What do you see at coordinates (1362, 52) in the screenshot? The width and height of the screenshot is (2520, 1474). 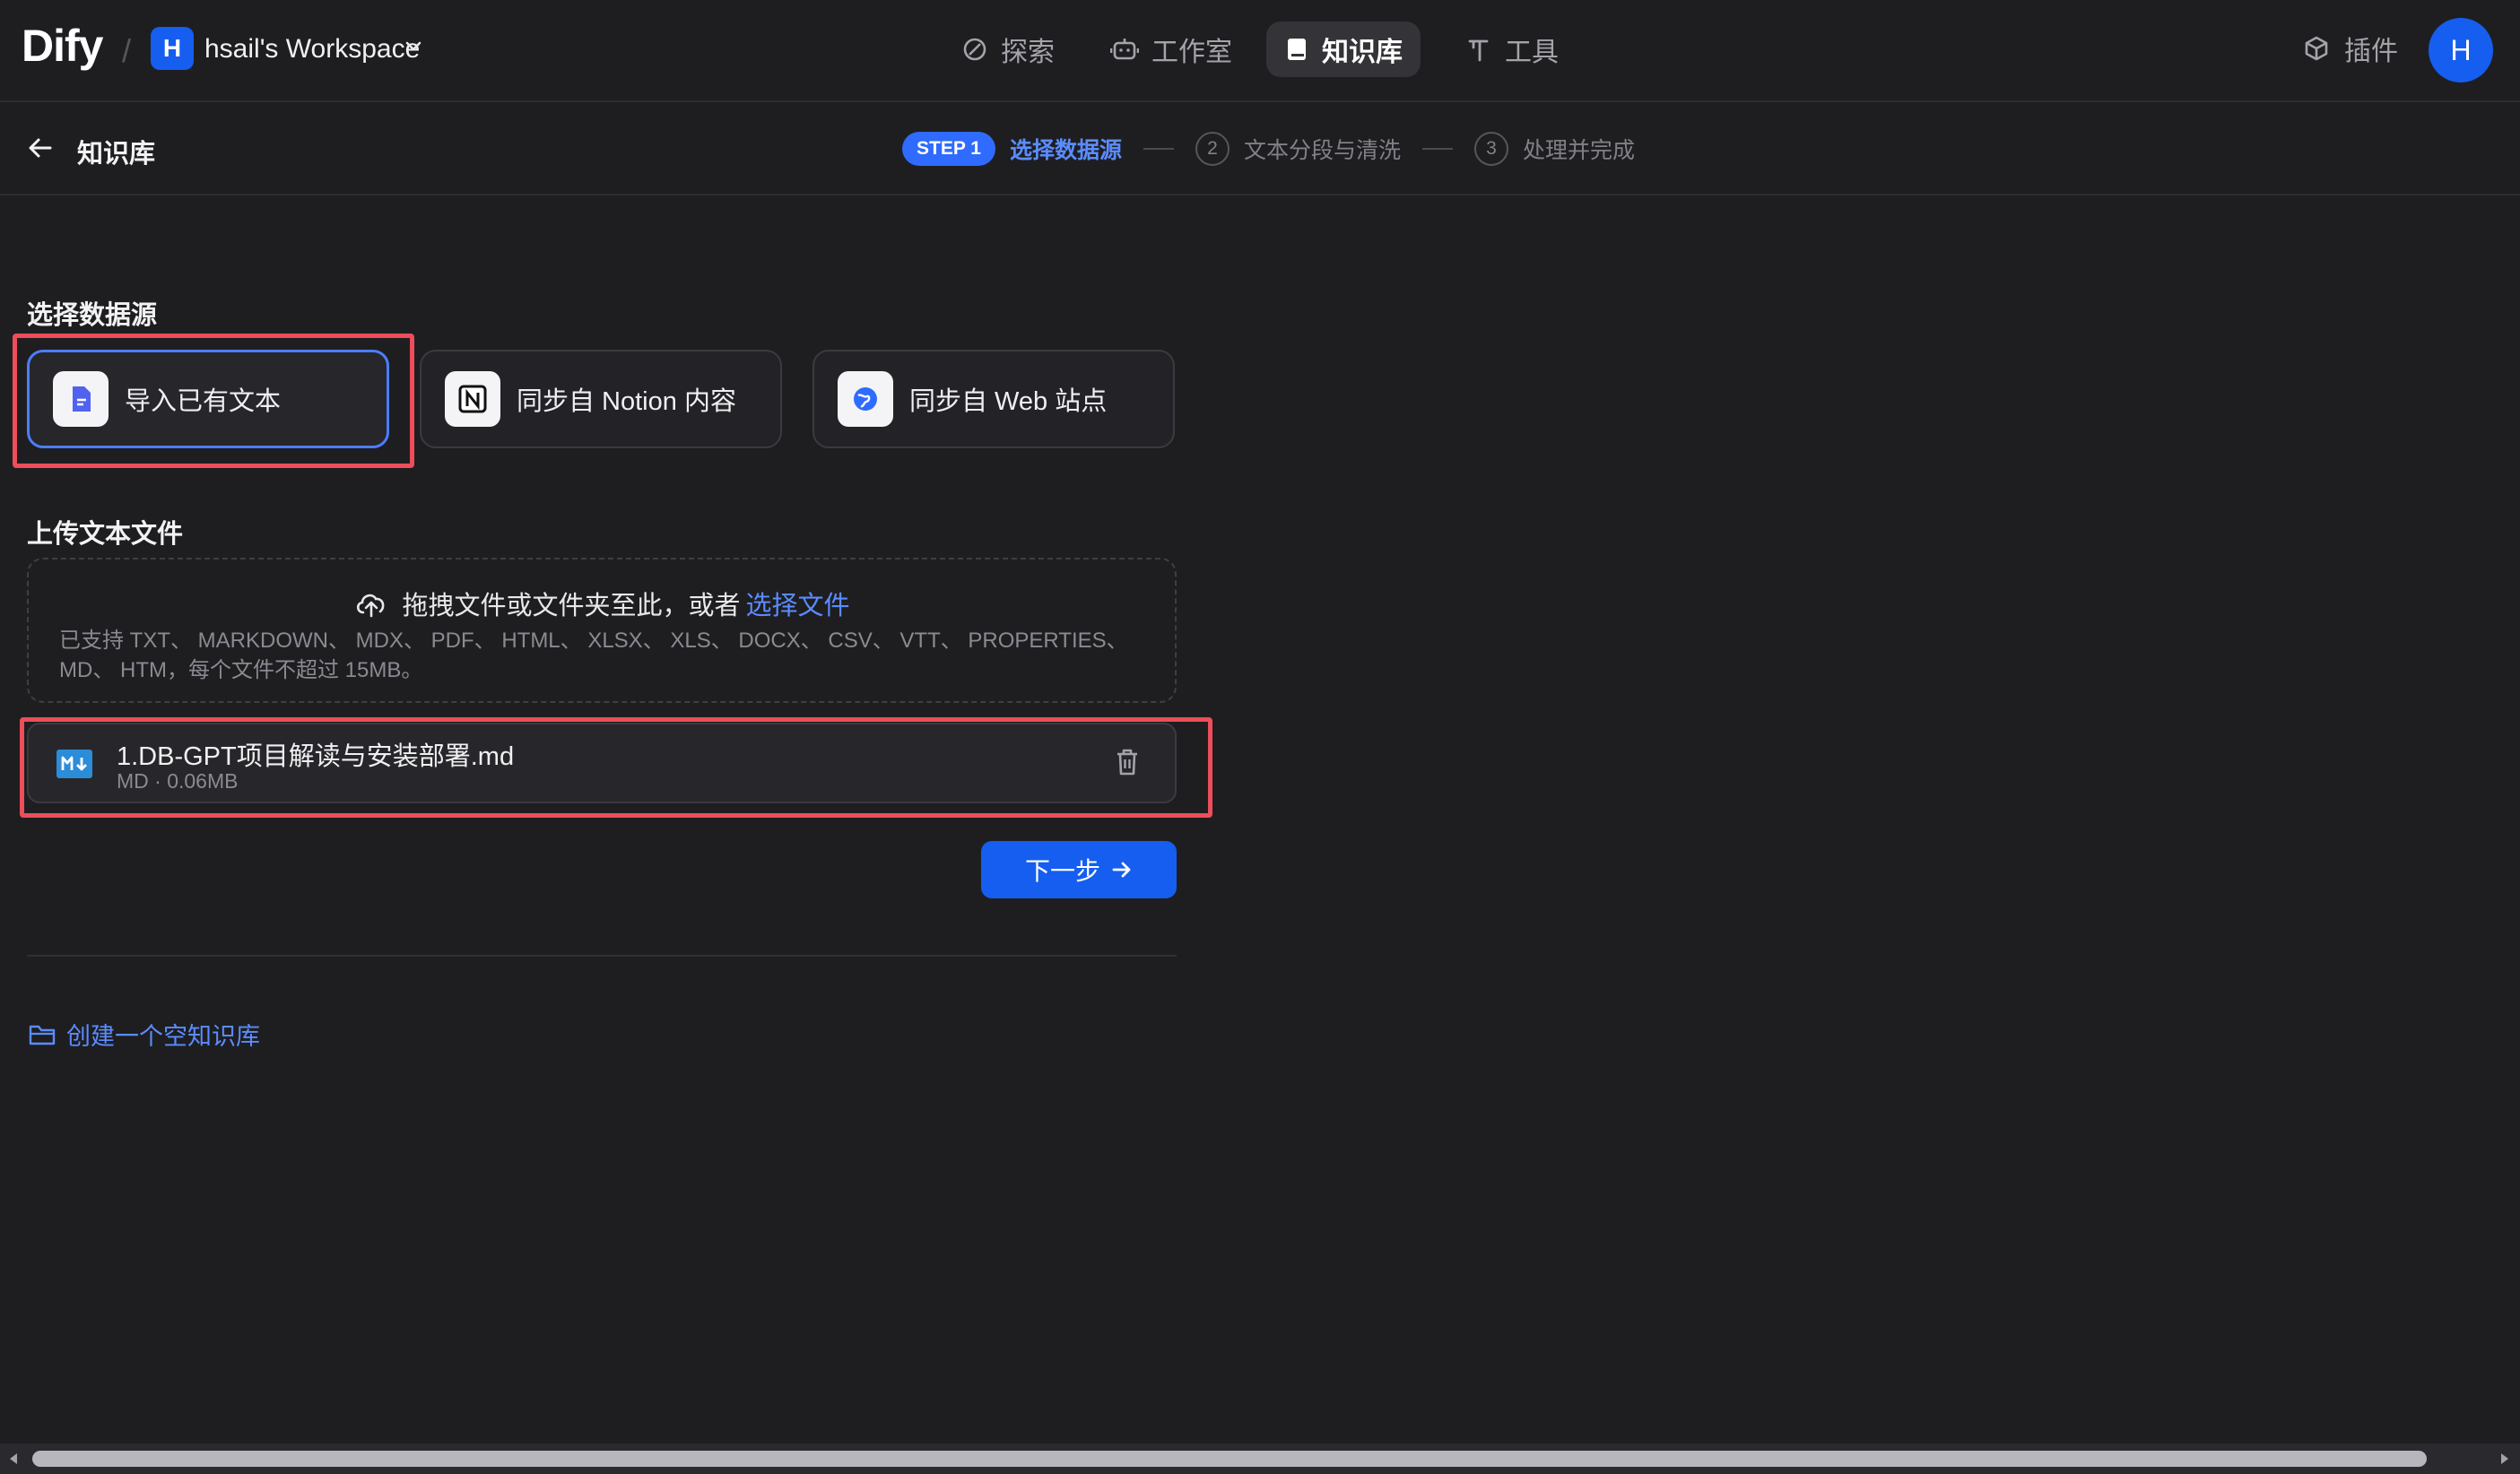 I see `nav-knowledge-label: 知识库` at bounding box center [1362, 52].